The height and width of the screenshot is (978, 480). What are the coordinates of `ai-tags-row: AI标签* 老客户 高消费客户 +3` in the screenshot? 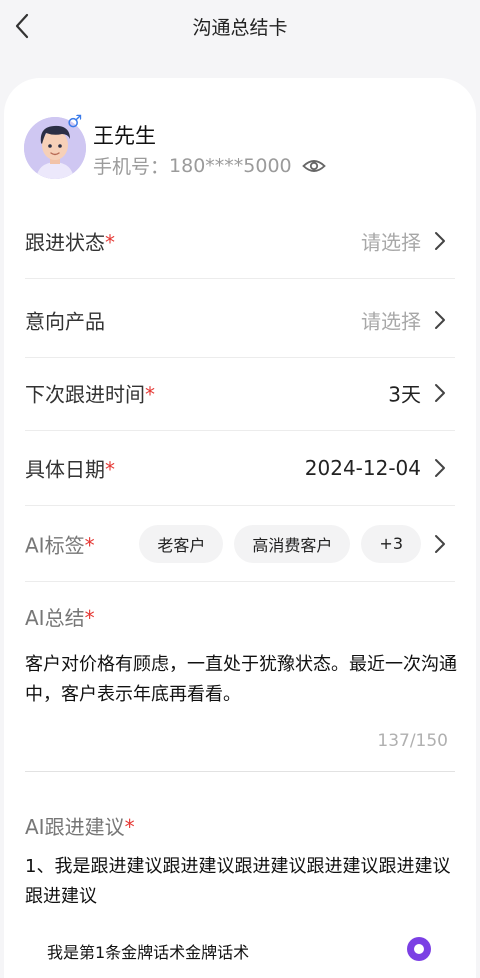 It's located at (240, 544).